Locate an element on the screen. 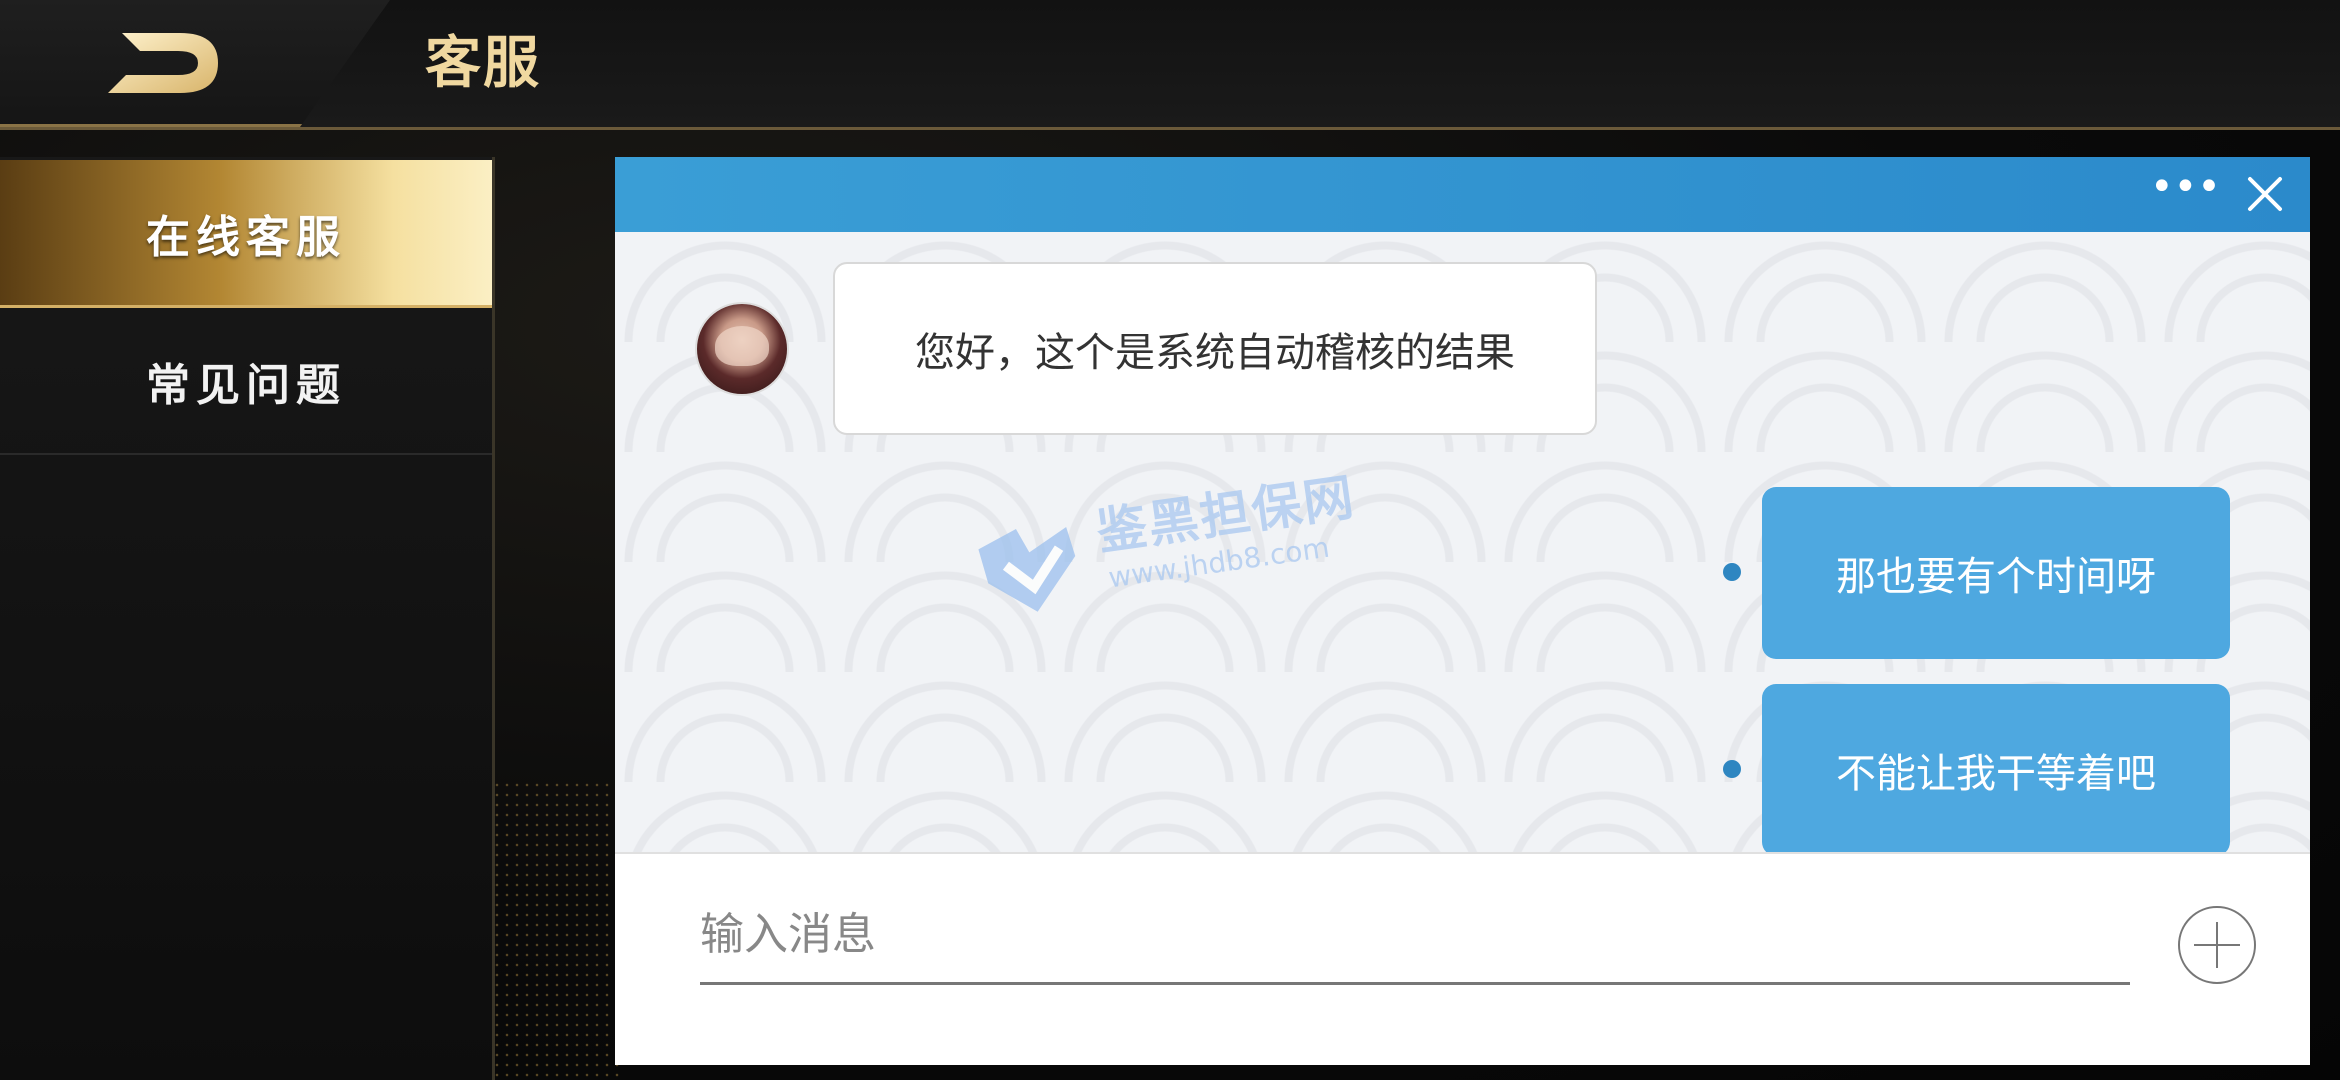 The height and width of the screenshot is (1080, 2340). close-button is located at coordinates (2265, 194).